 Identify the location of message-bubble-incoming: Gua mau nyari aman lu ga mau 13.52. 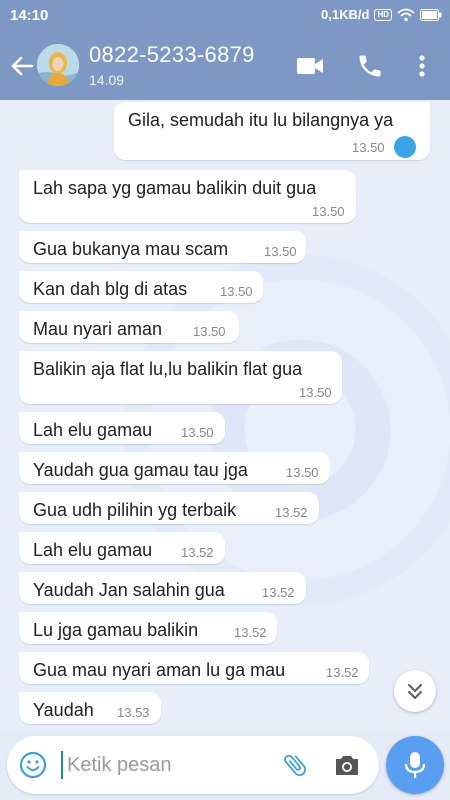
(194, 668).